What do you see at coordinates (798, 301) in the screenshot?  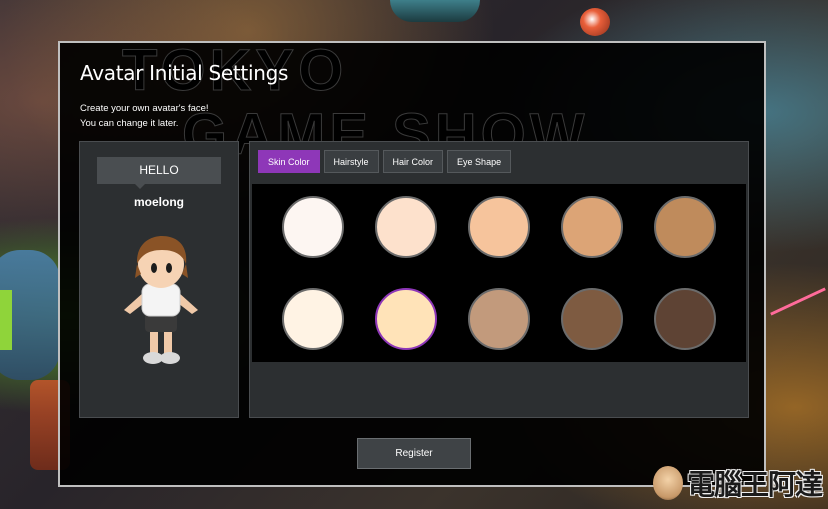 I see `background-laser-light` at bounding box center [798, 301].